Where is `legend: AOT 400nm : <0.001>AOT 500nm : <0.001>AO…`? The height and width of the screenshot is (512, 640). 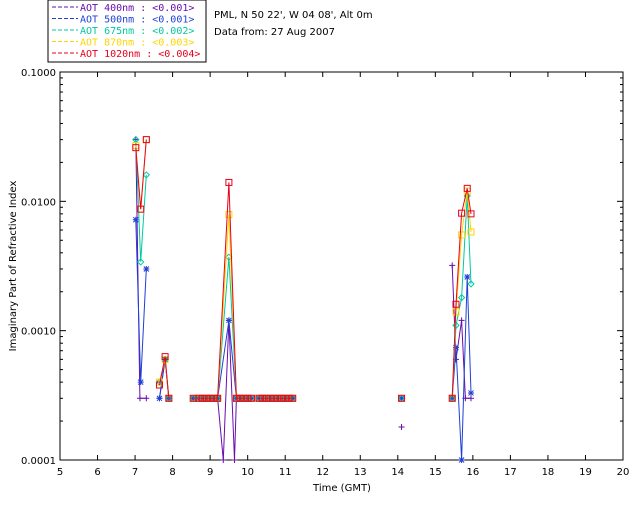
legend: AOT 400nm : <0.001>AOT 500nm : <0.001>AO… is located at coordinates (127, 31).